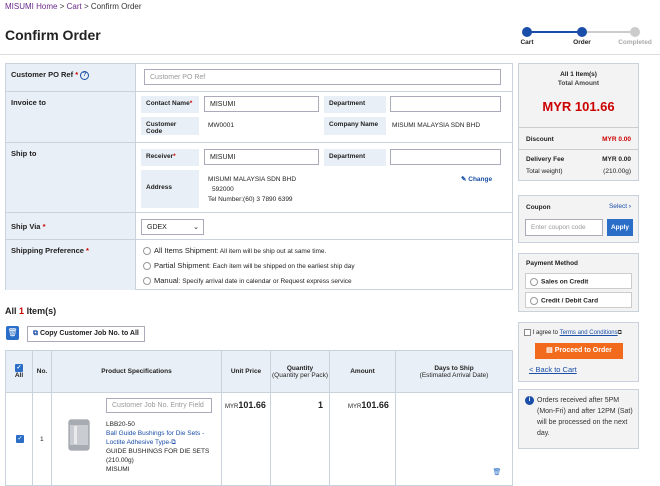 The width and height of the screenshot is (660, 486). I want to click on discount-label: Discount, so click(540, 139).